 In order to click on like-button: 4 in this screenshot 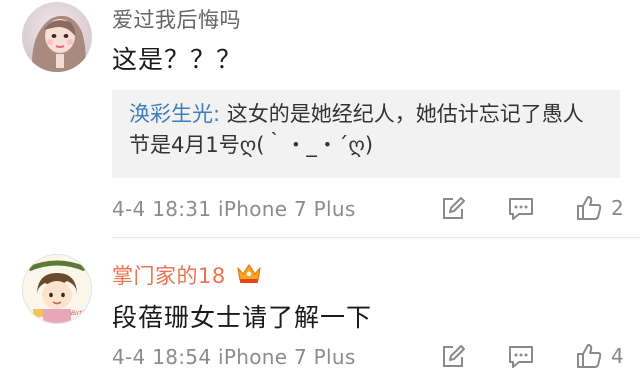, I will do `click(599, 356)`.